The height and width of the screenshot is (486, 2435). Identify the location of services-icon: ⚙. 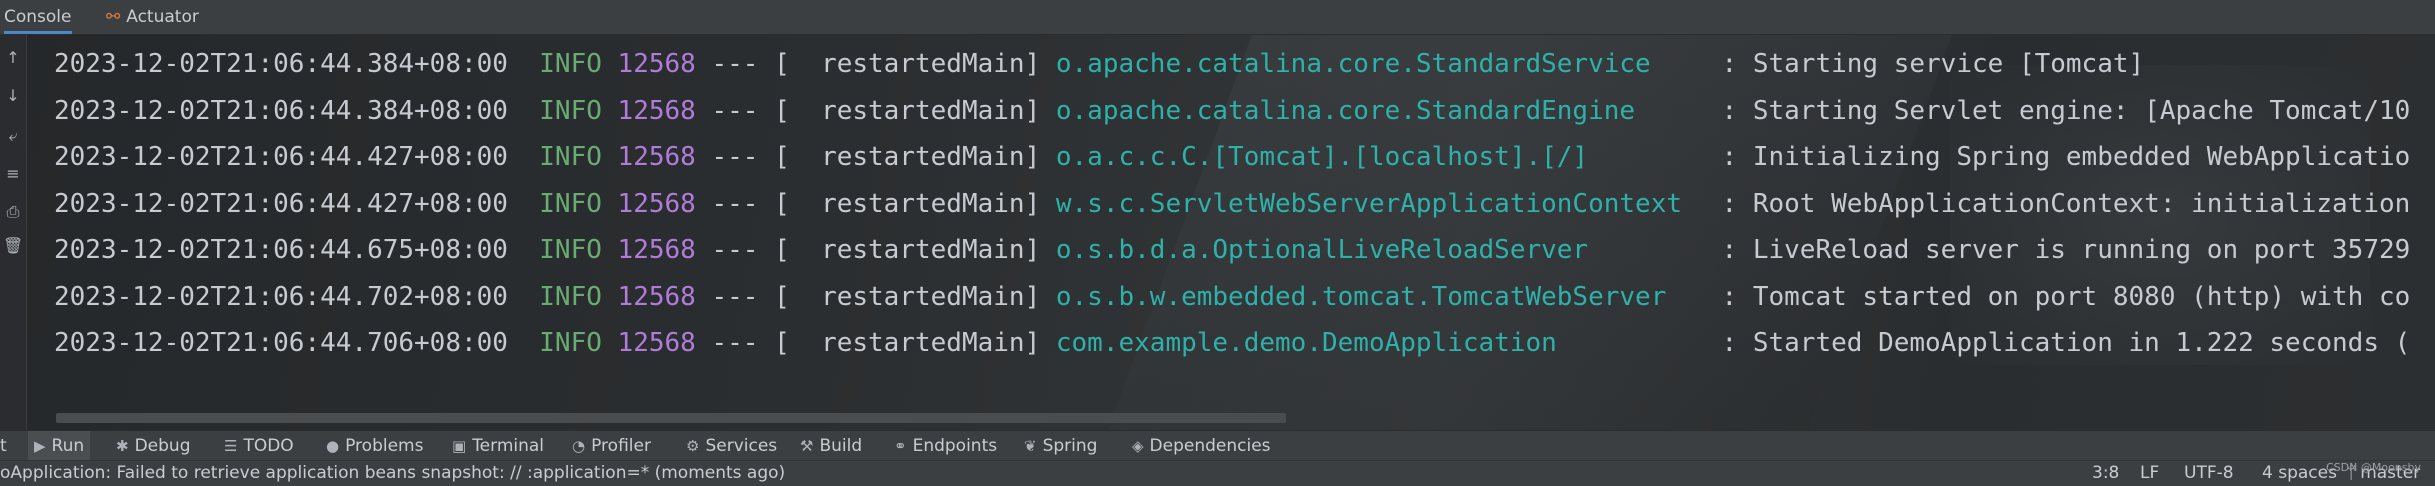
(693, 446).